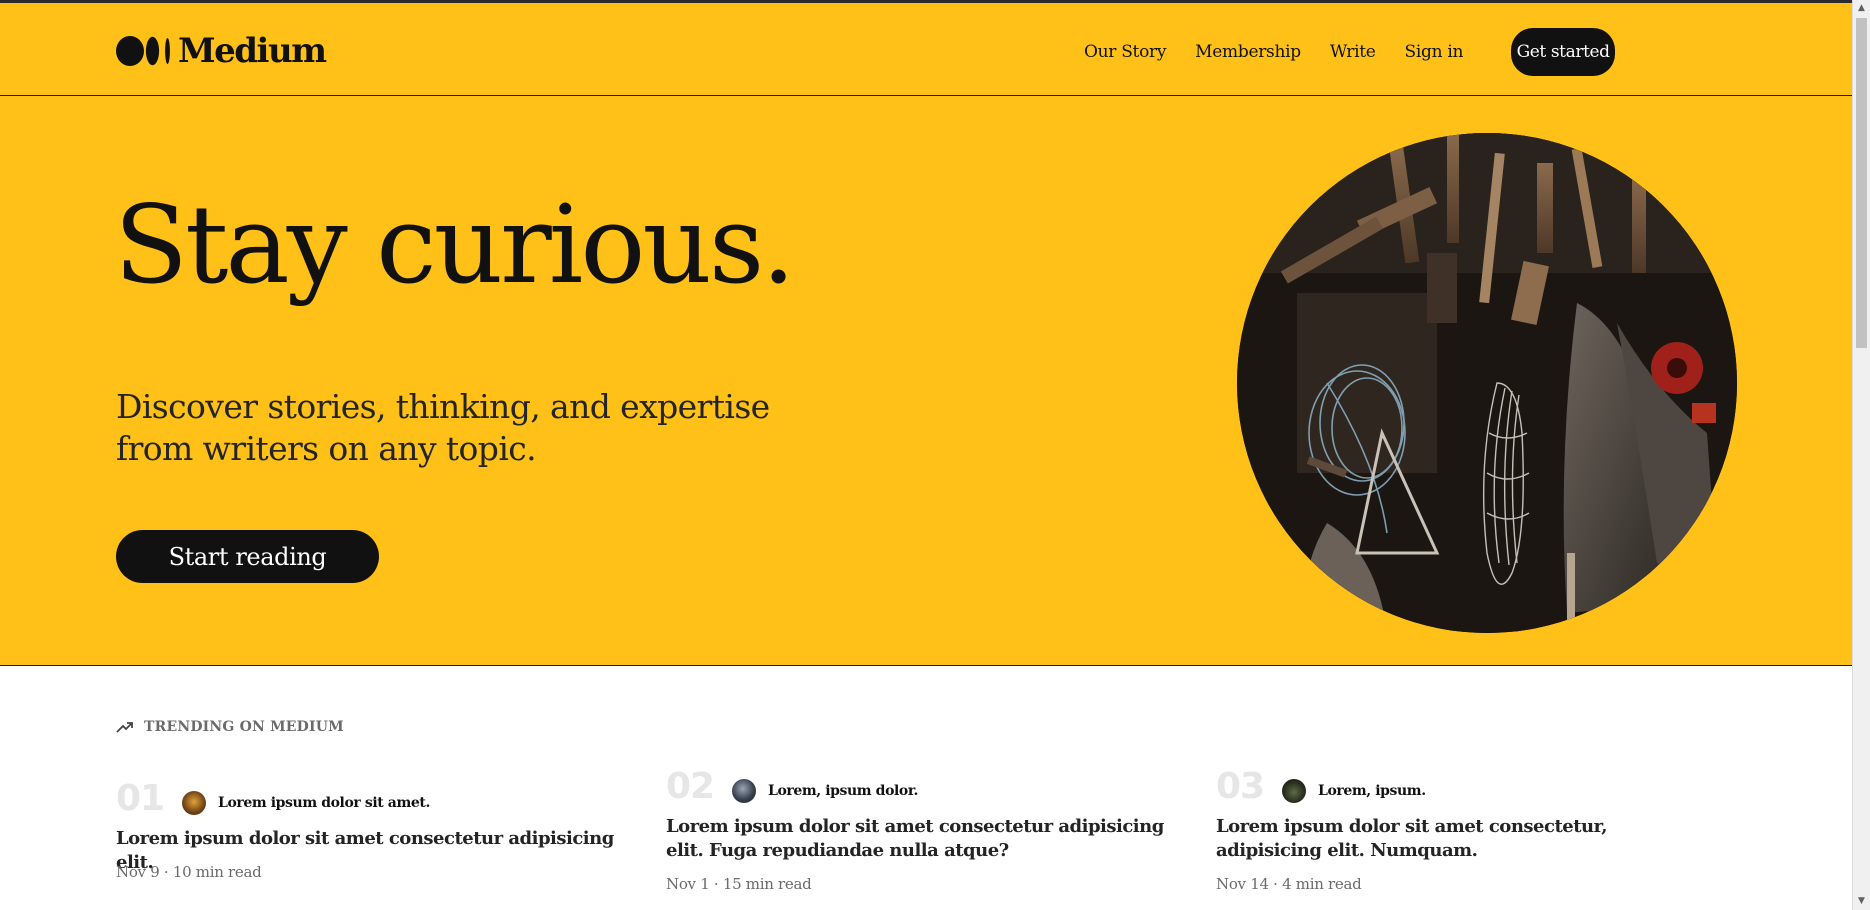 The height and width of the screenshot is (910, 1870). I want to click on page-scrollbar: ▲ ▼, so click(1861, 455).